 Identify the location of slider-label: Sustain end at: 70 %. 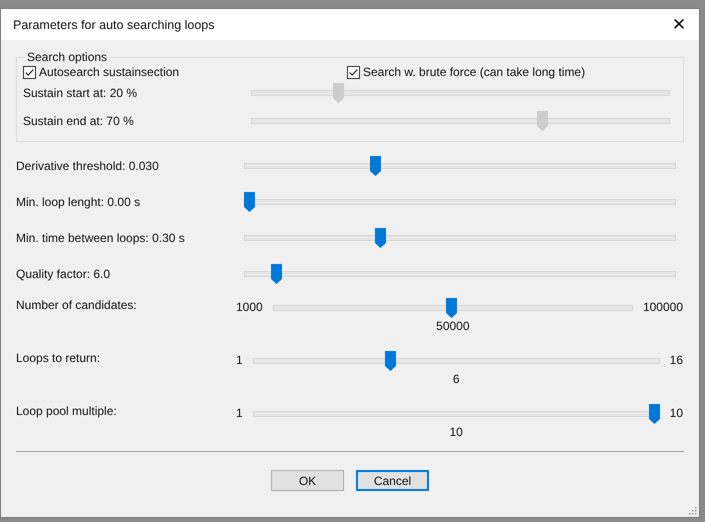
(79, 121).